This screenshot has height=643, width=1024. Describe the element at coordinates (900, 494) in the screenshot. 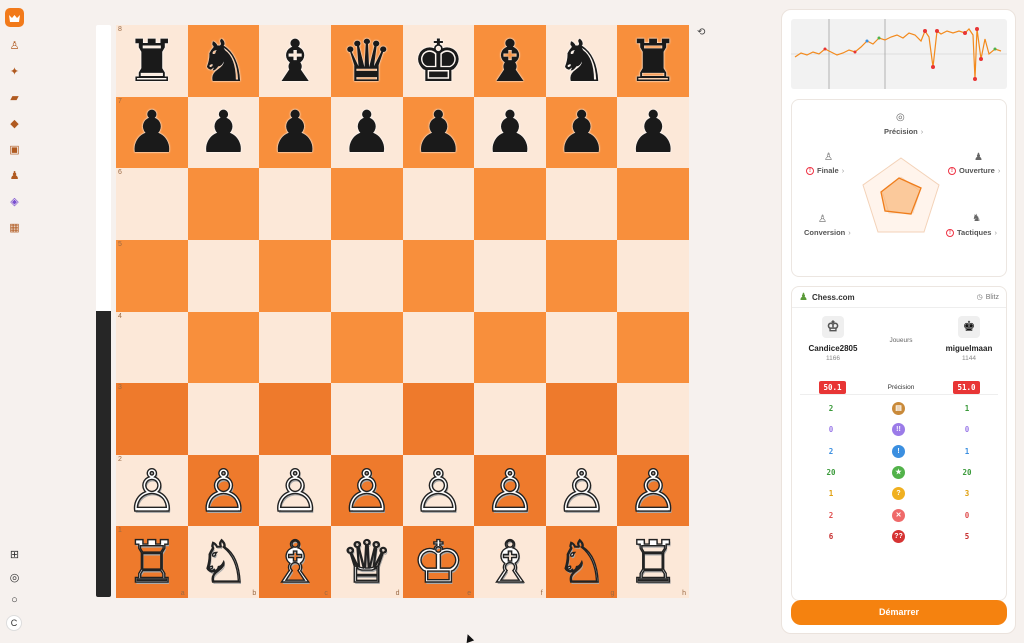

I see `classification-row: 1? 3` at that location.